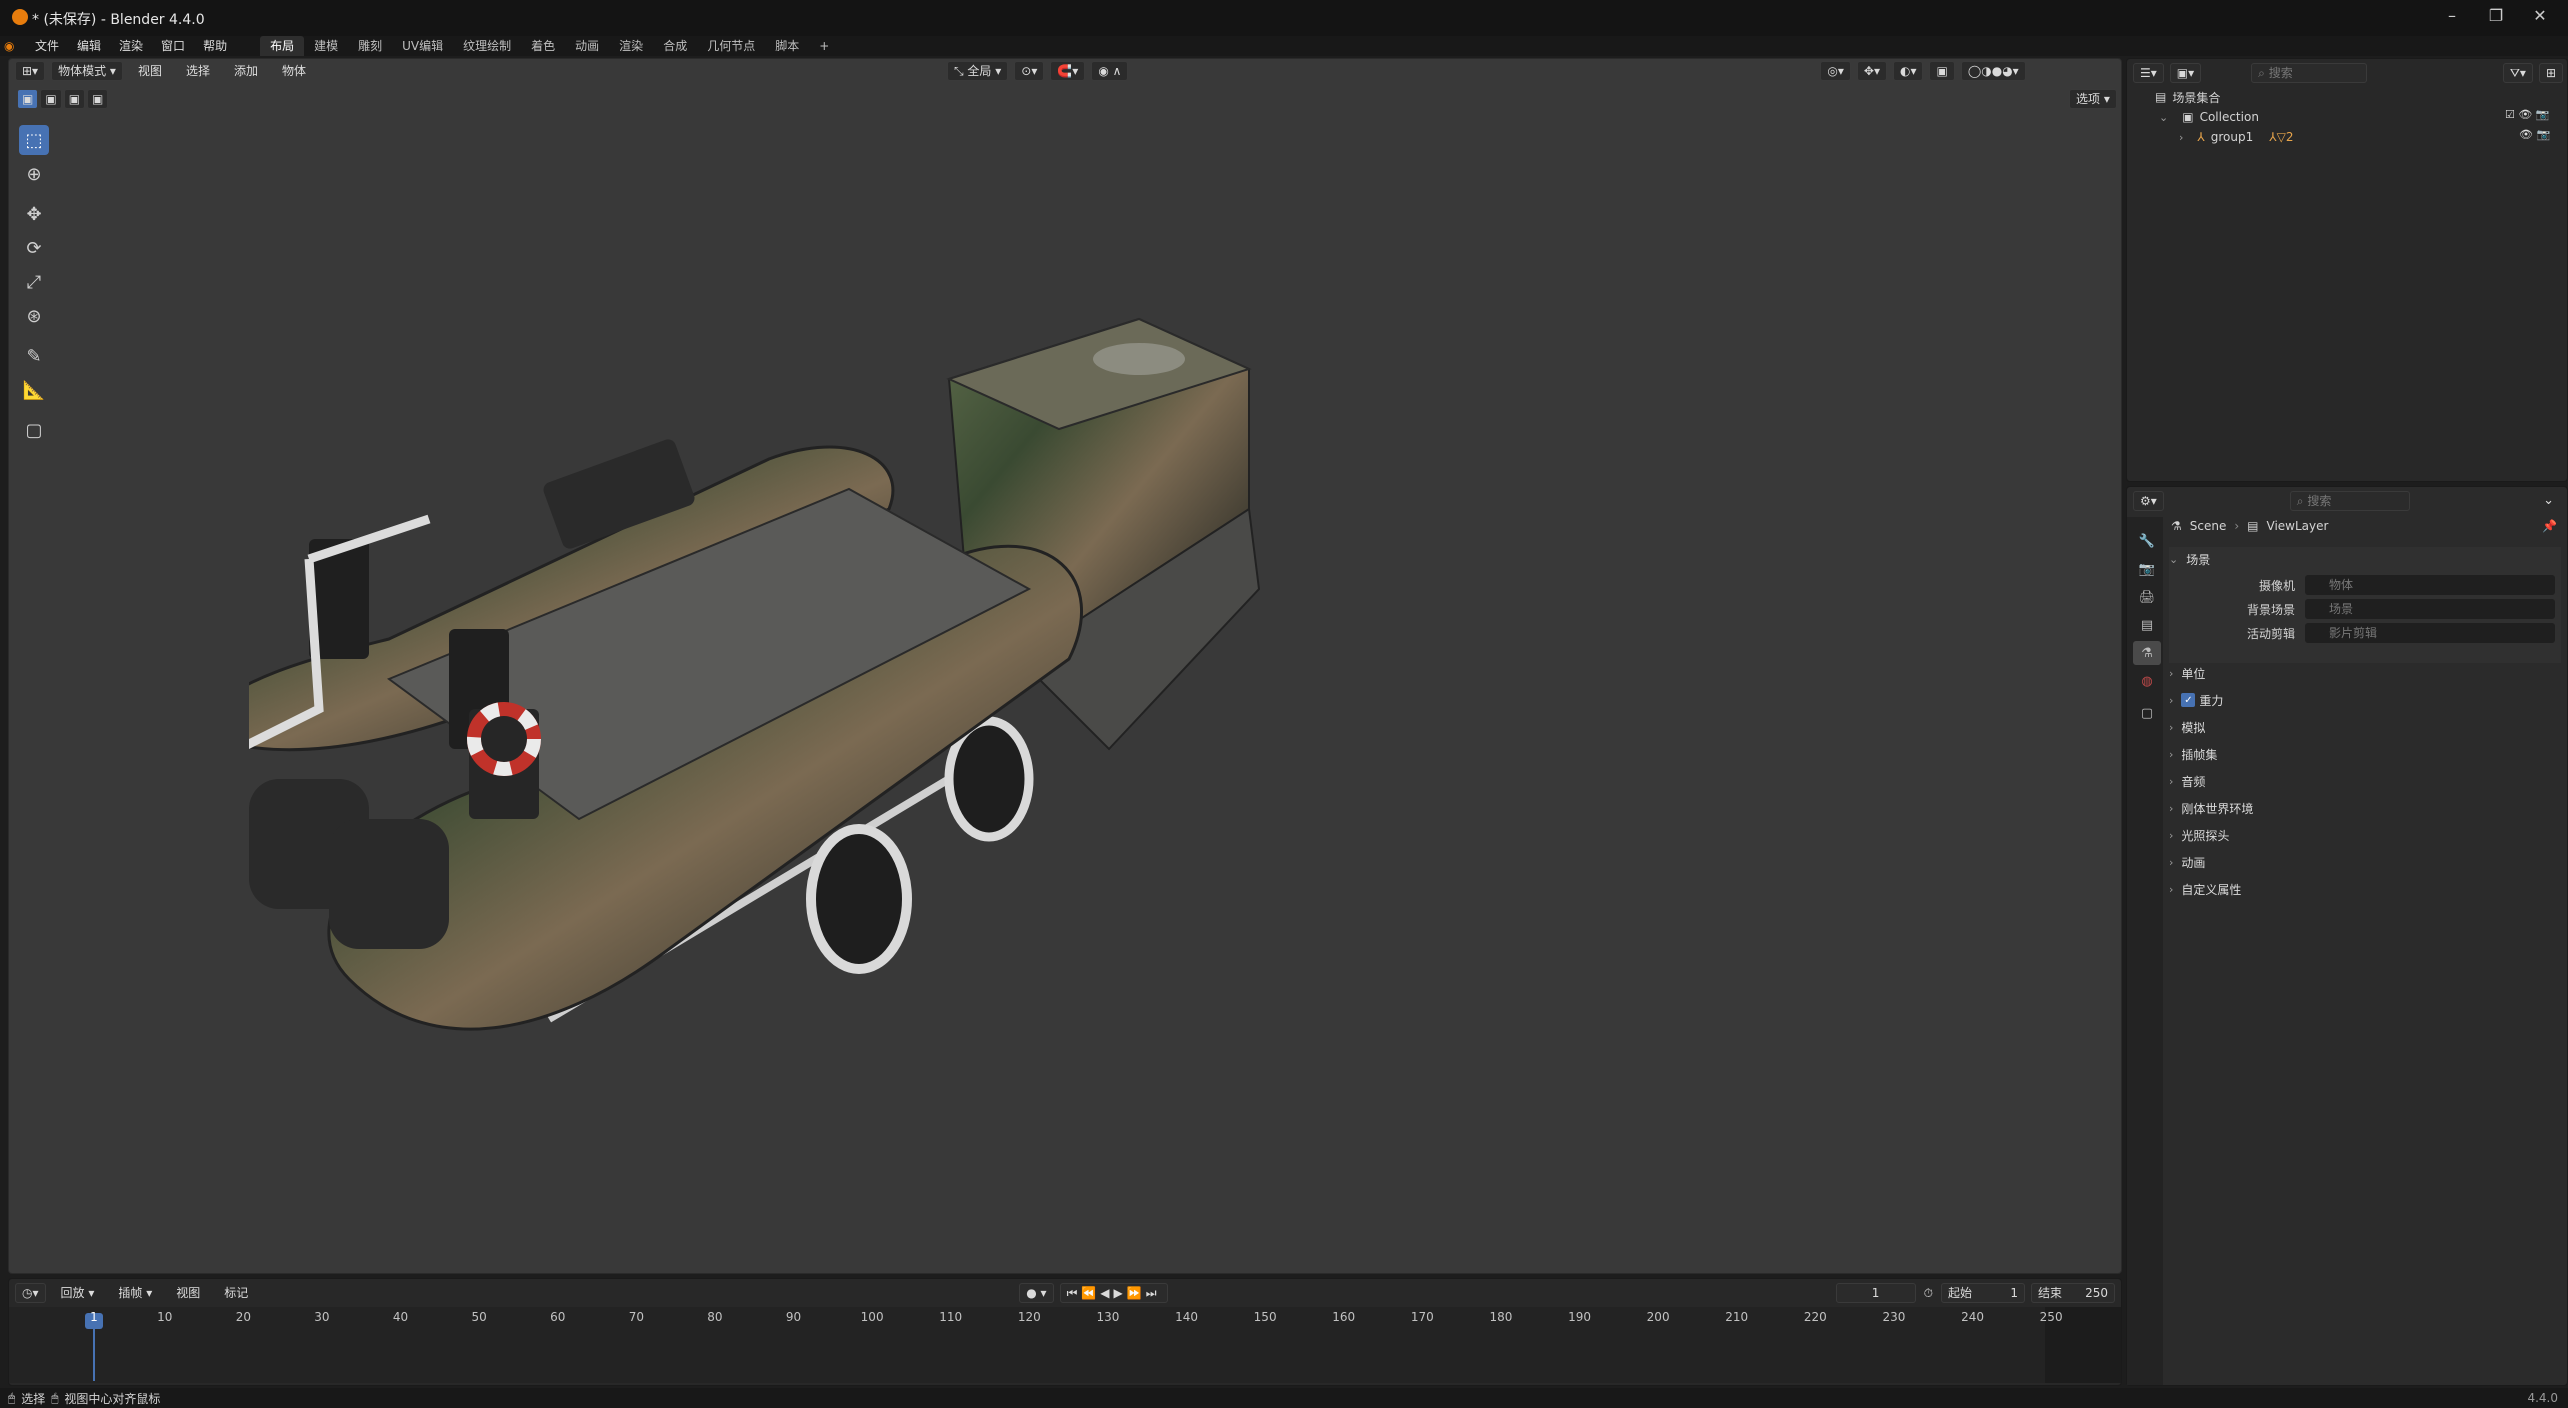  Describe the element at coordinates (2181, 137) in the screenshot. I see `object-expand-icon: ›` at that location.